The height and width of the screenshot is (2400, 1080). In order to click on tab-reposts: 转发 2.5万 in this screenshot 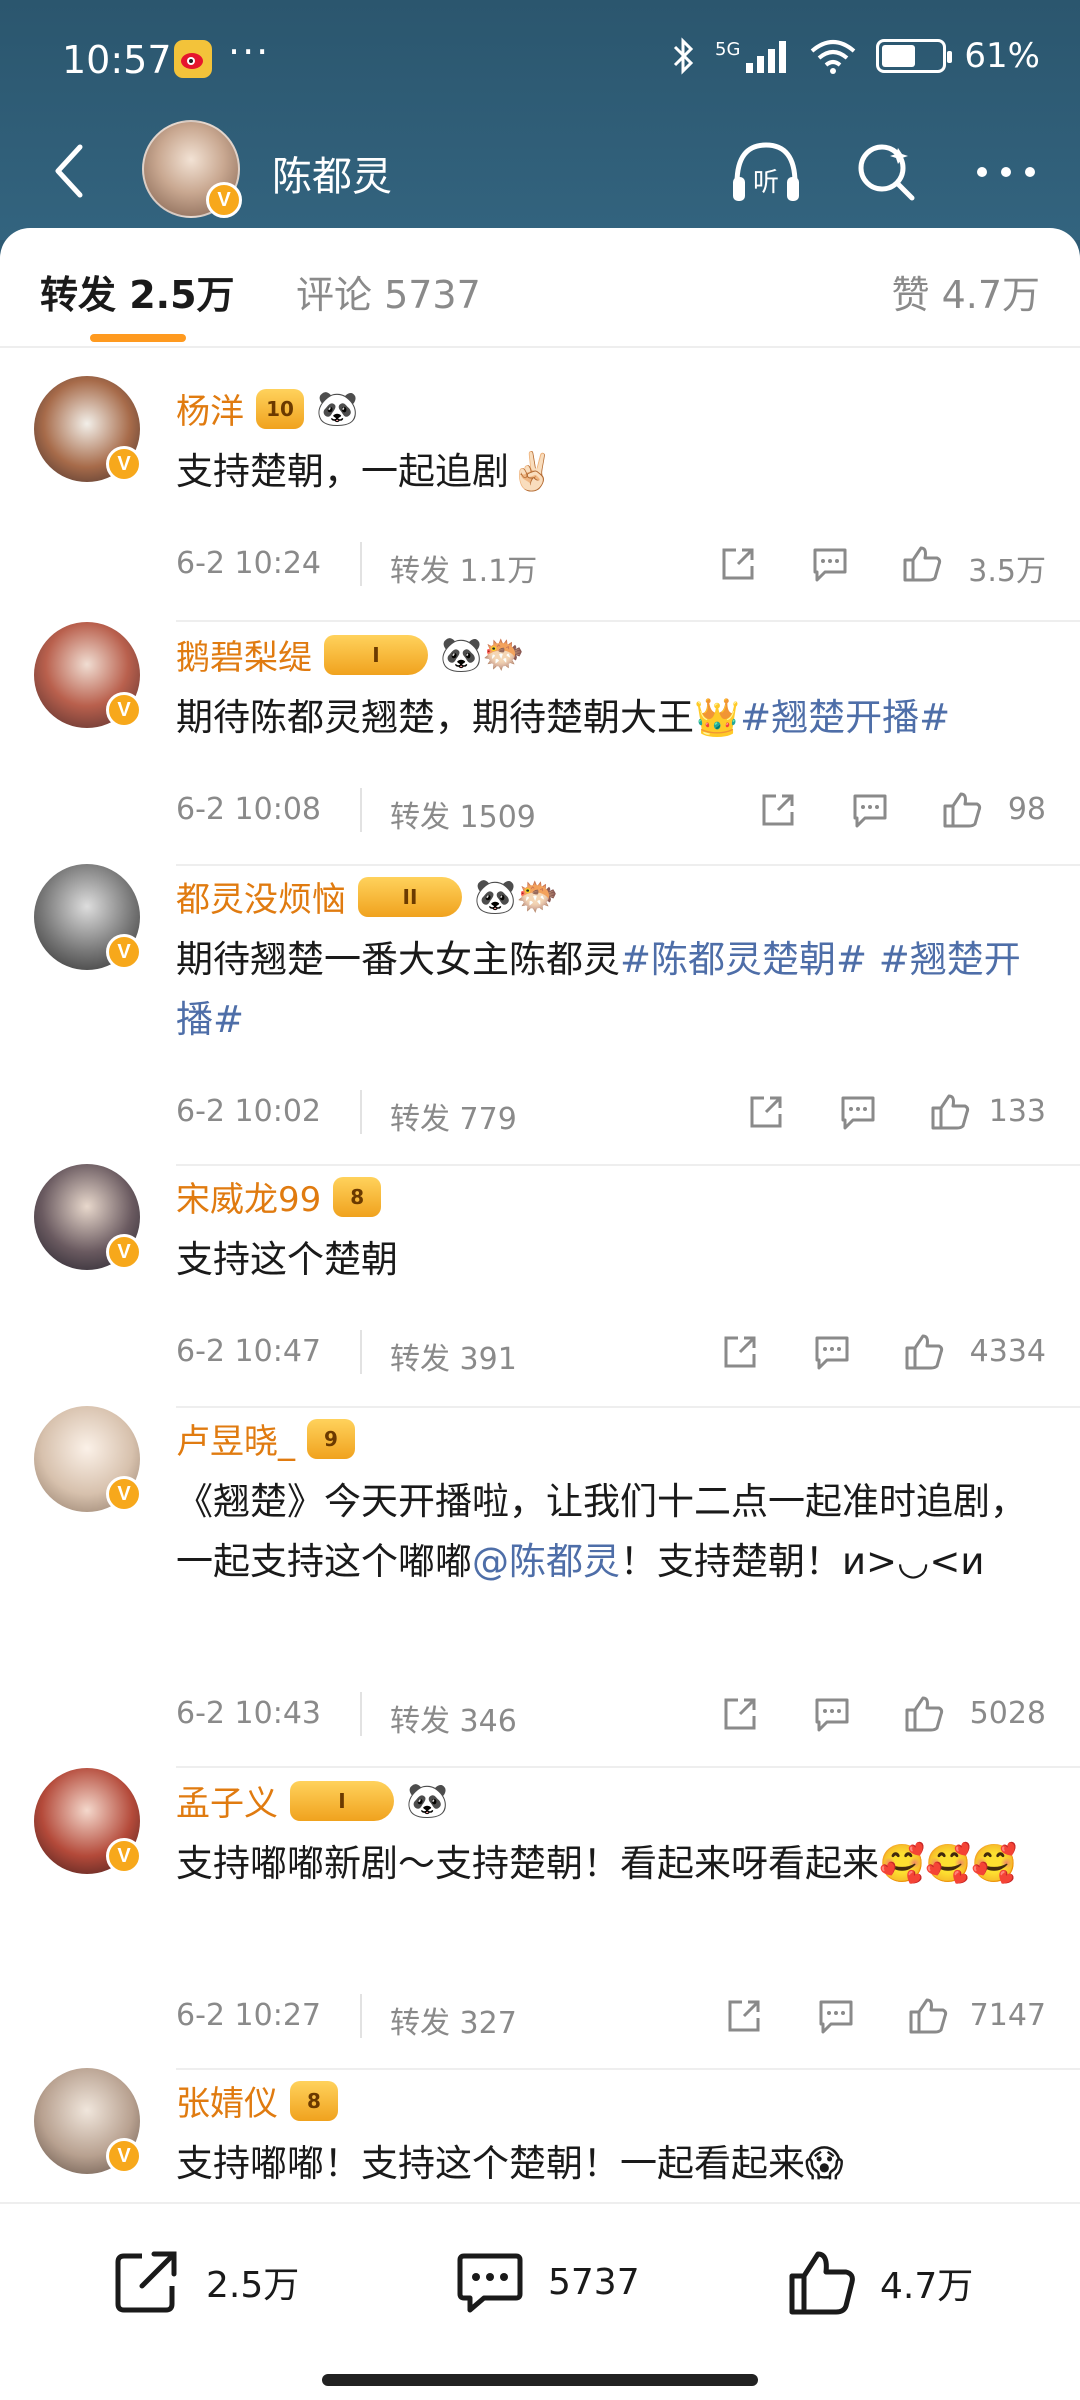, I will do `click(137, 291)`.